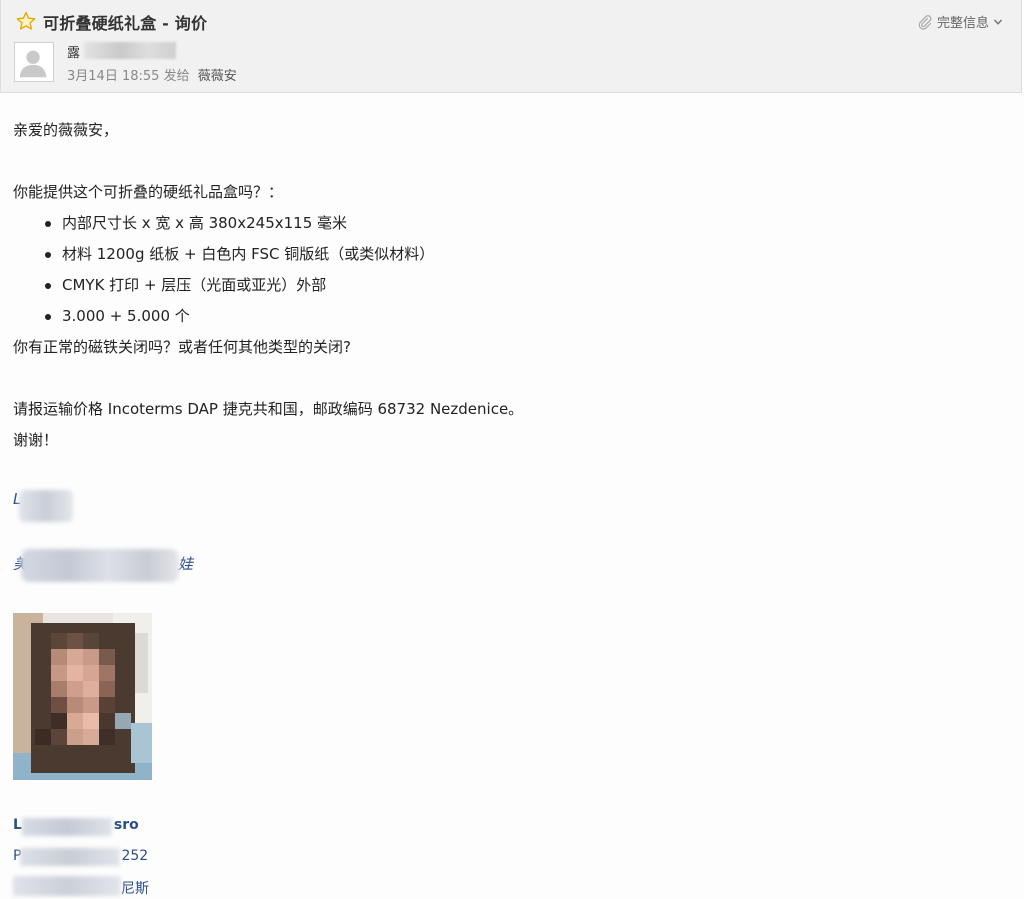  What do you see at coordinates (126, 825) in the screenshot?
I see `company-end: sro` at bounding box center [126, 825].